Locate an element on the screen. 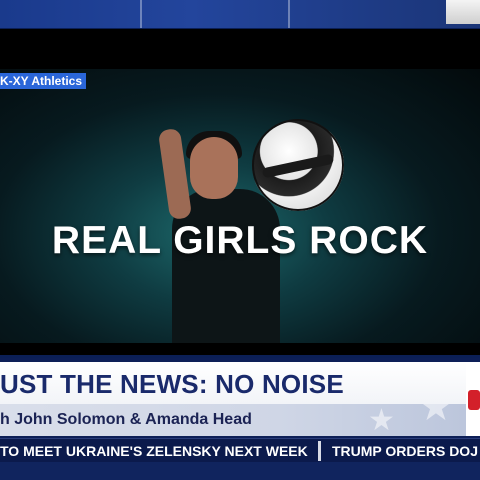 The width and height of the screenshot is (480, 480). hosts-bar: h John Solomon & Amanda Head ★ ★ is located at coordinates (233, 420).